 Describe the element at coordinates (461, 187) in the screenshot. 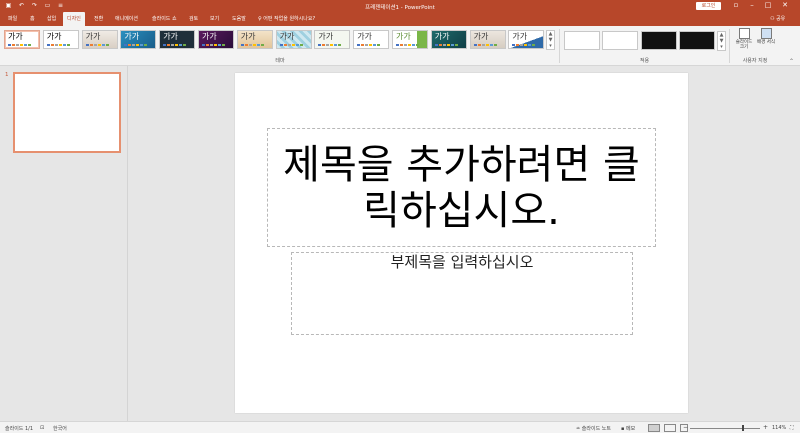

I see `title-placeholder: 제목을 추가하려면 클릭하십시오.` at that location.